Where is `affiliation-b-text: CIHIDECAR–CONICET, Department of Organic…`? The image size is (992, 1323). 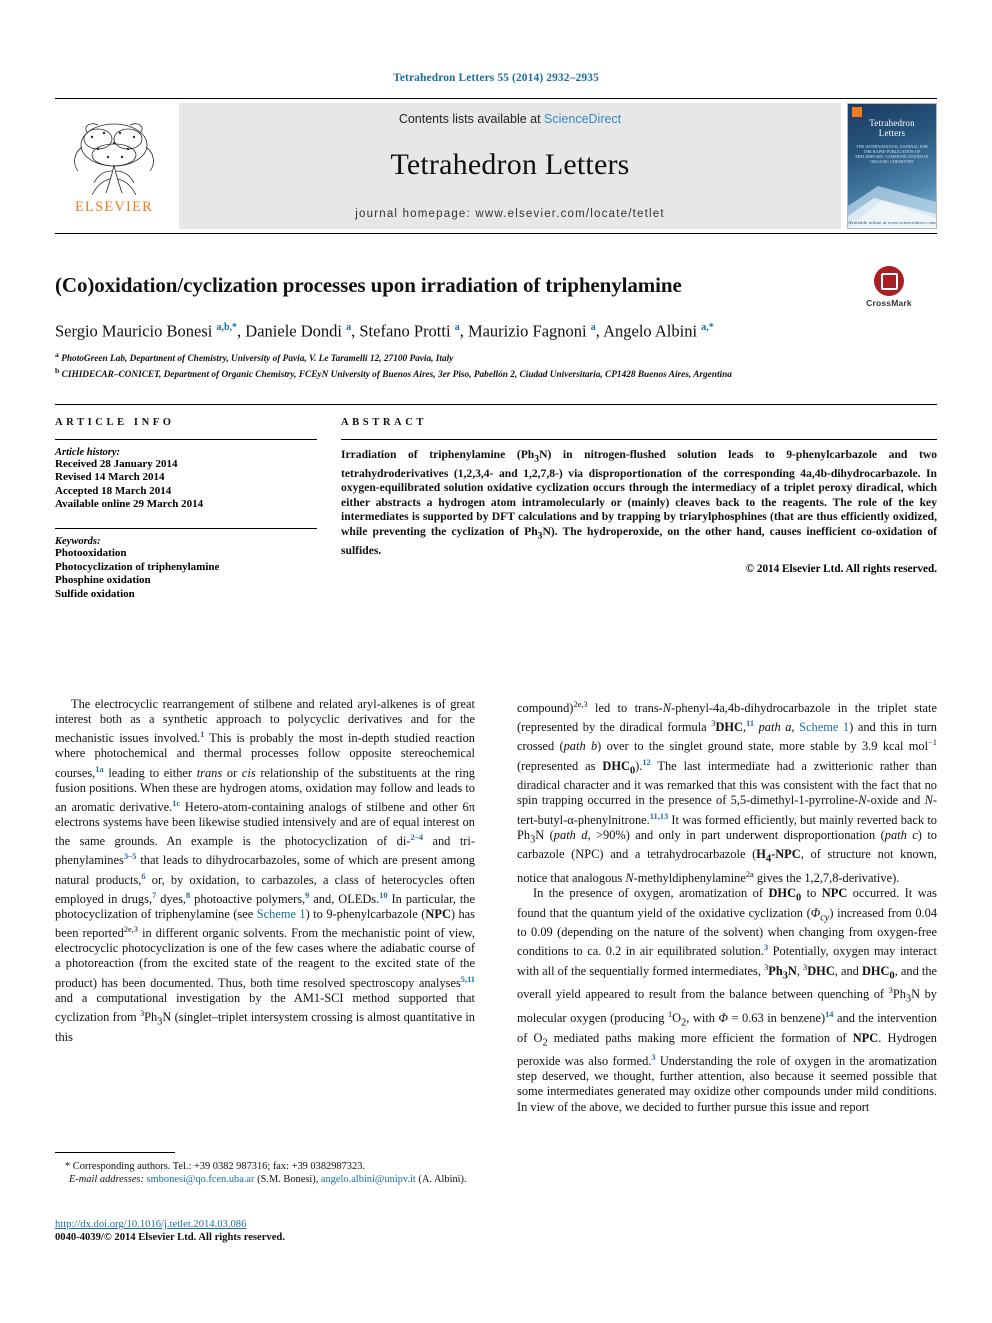
affiliation-b-text: CIHIDECAR–CONICET, Department of Organic… is located at coordinates (396, 375).